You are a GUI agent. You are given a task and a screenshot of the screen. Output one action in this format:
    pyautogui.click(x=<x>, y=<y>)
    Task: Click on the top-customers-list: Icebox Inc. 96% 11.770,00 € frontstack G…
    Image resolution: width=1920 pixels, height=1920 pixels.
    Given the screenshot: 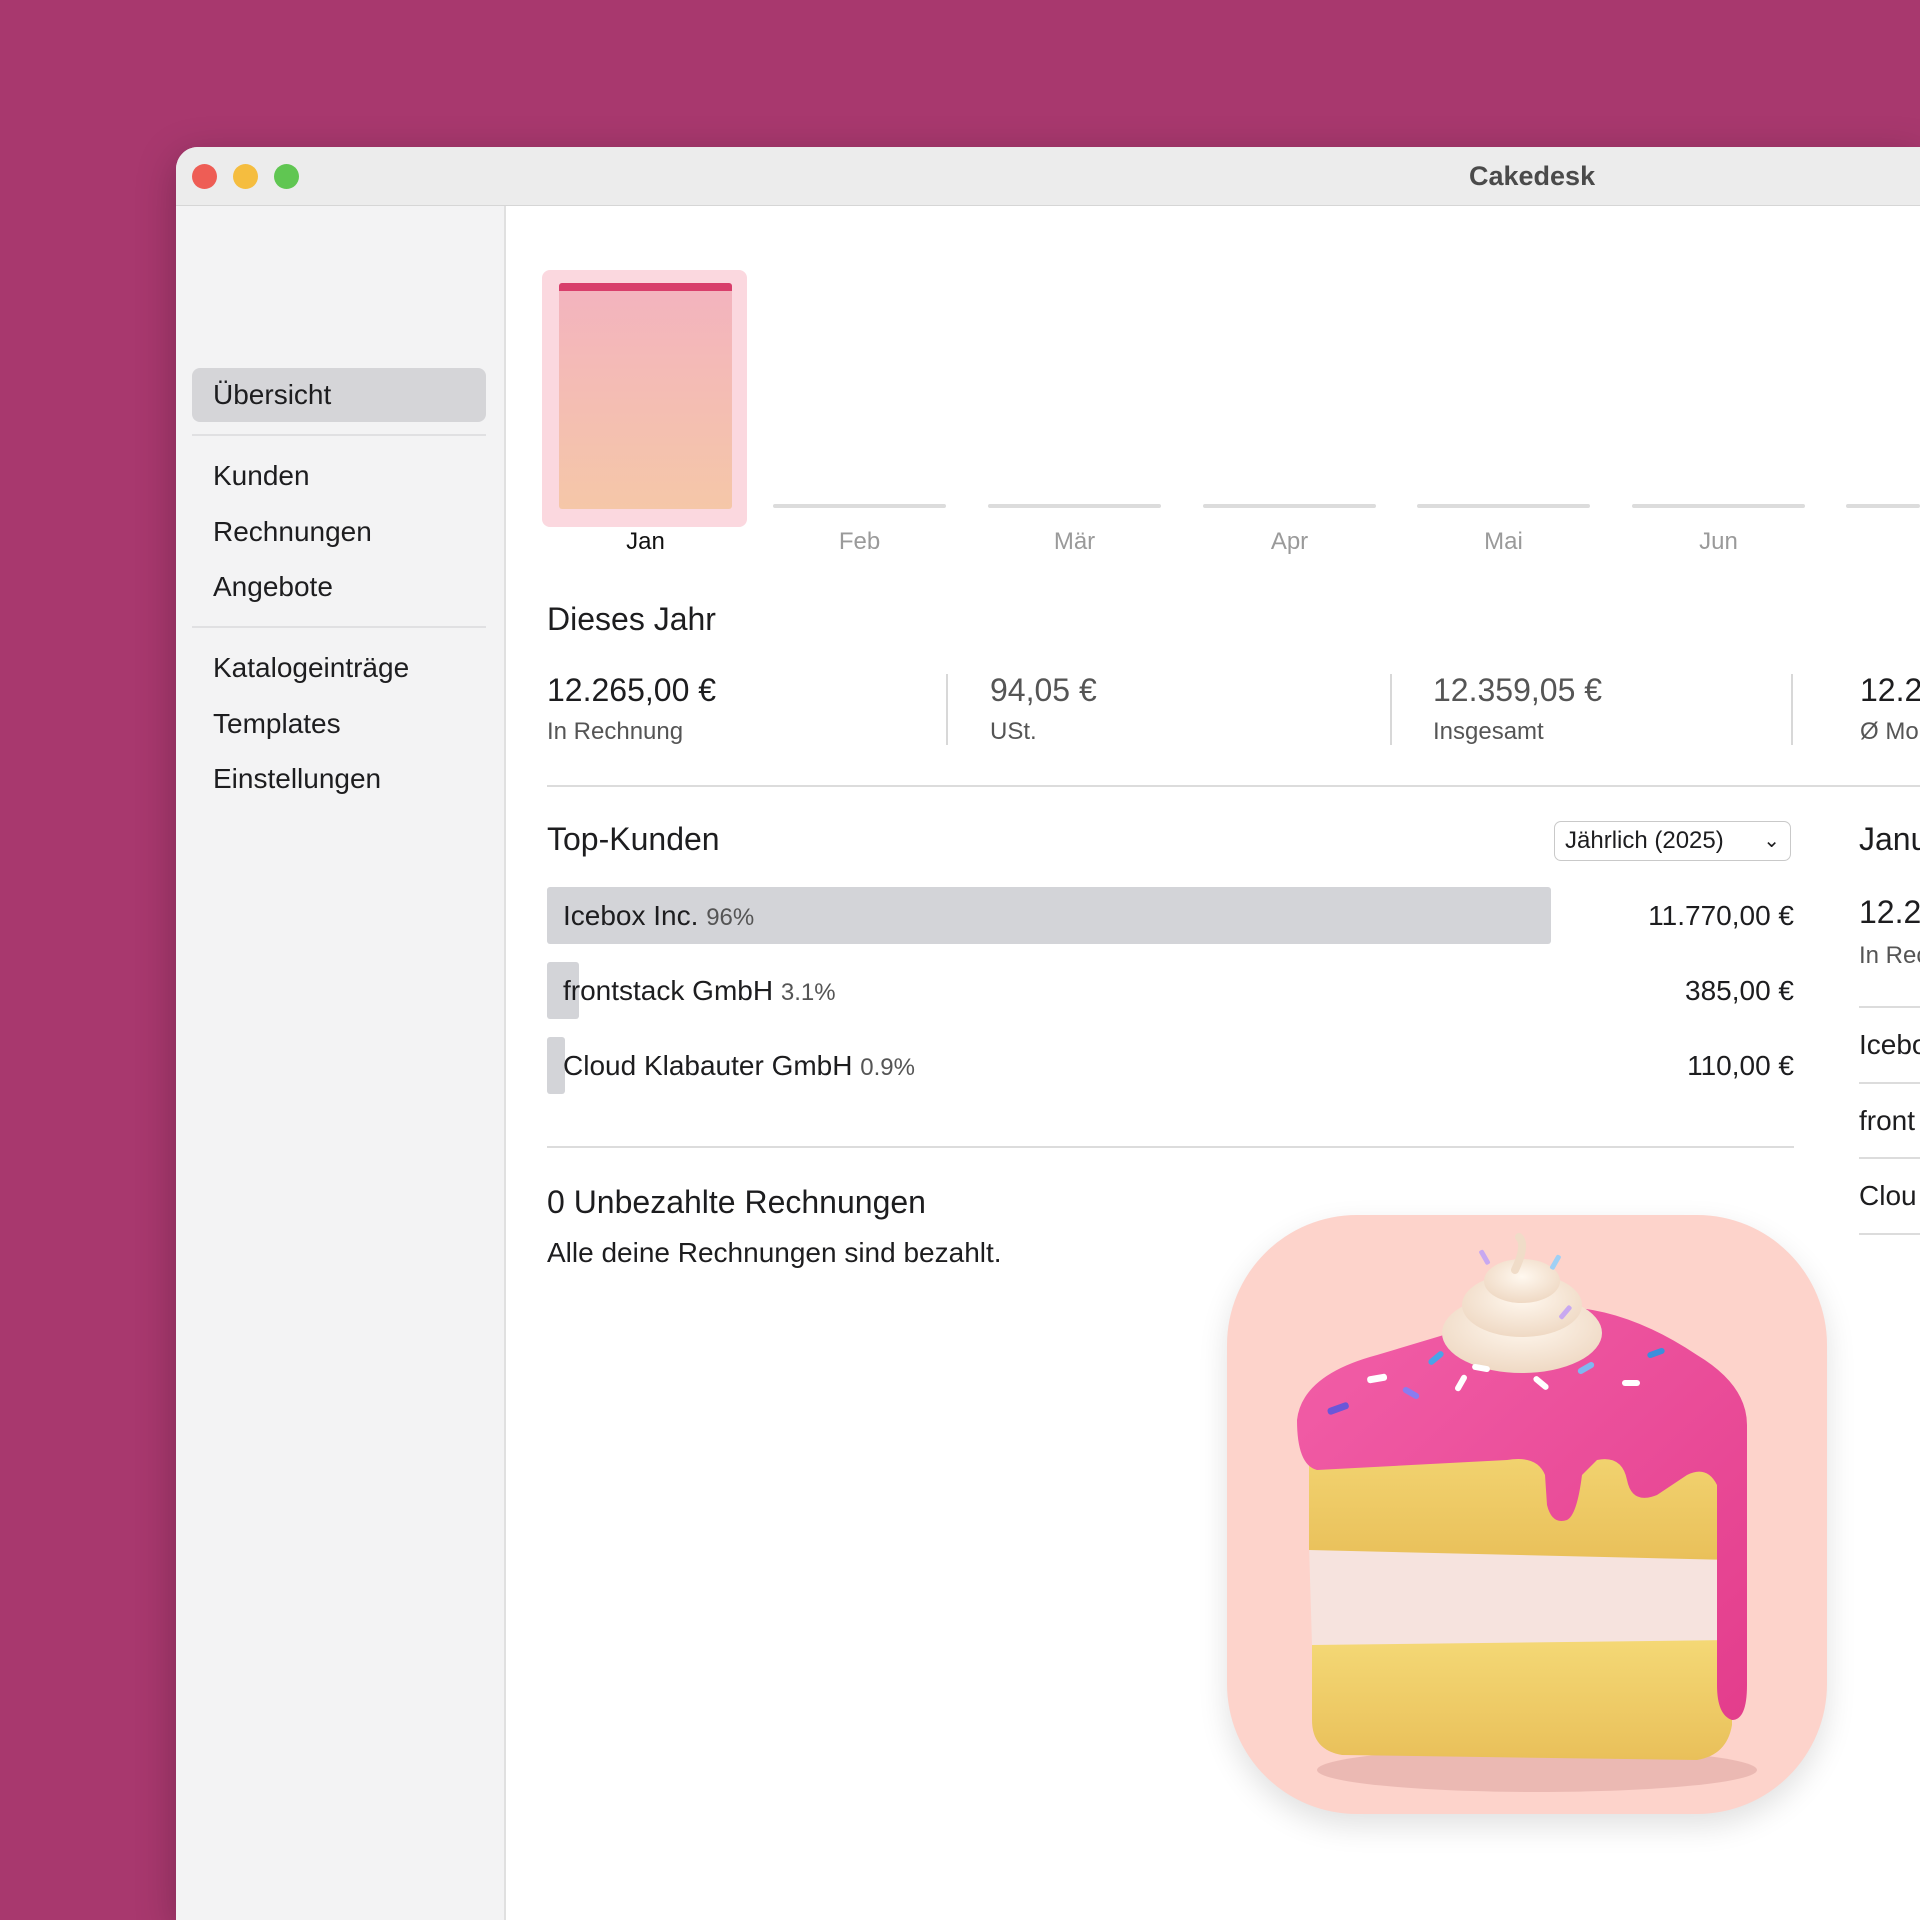 What is the action you would take?
    pyautogui.click(x=1170, y=1002)
    